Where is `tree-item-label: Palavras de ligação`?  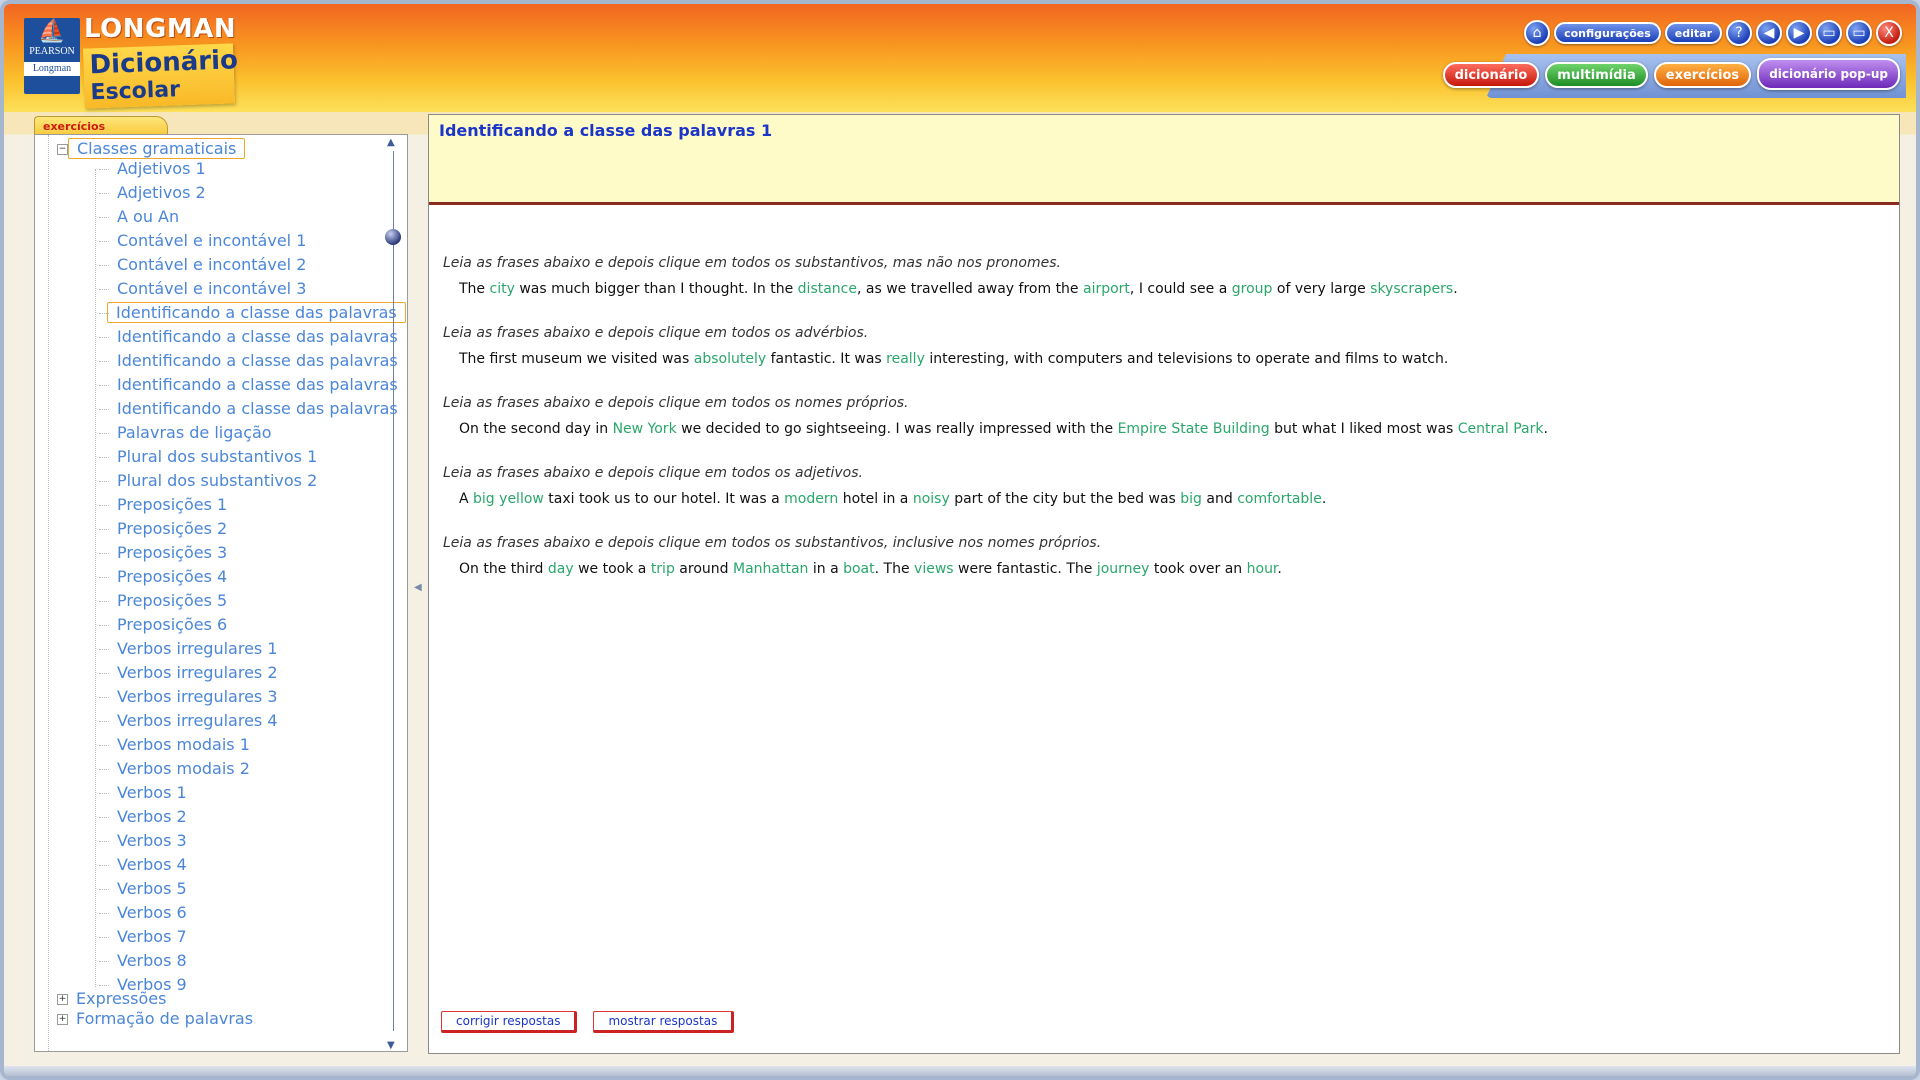
tree-item-label: Palavras de ligação is located at coordinates (194, 432).